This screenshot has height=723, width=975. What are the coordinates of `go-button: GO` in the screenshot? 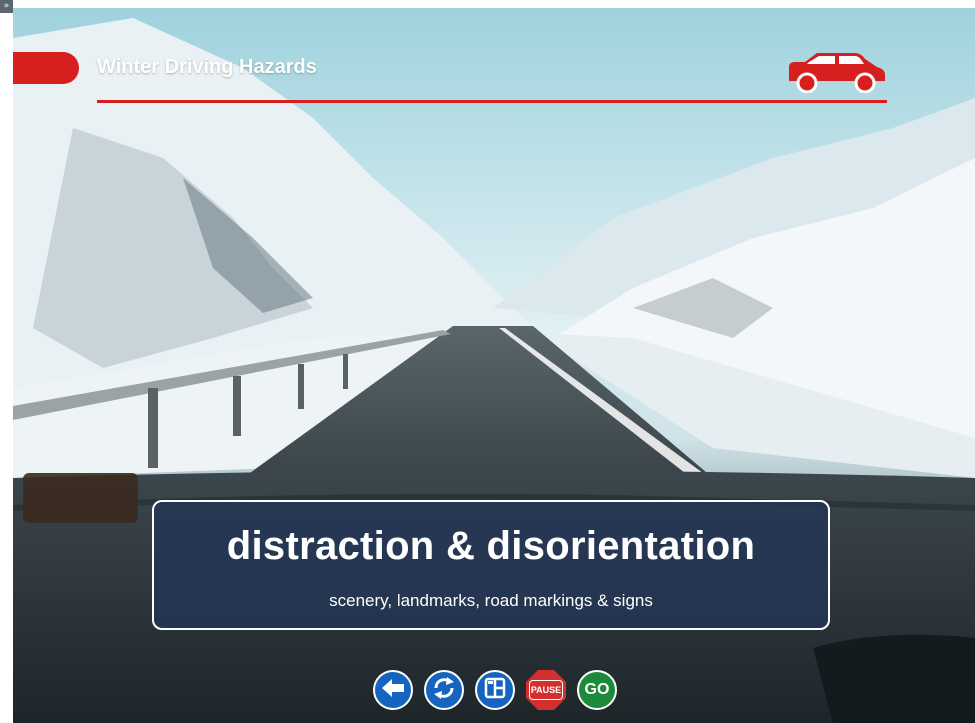 It's located at (597, 690).